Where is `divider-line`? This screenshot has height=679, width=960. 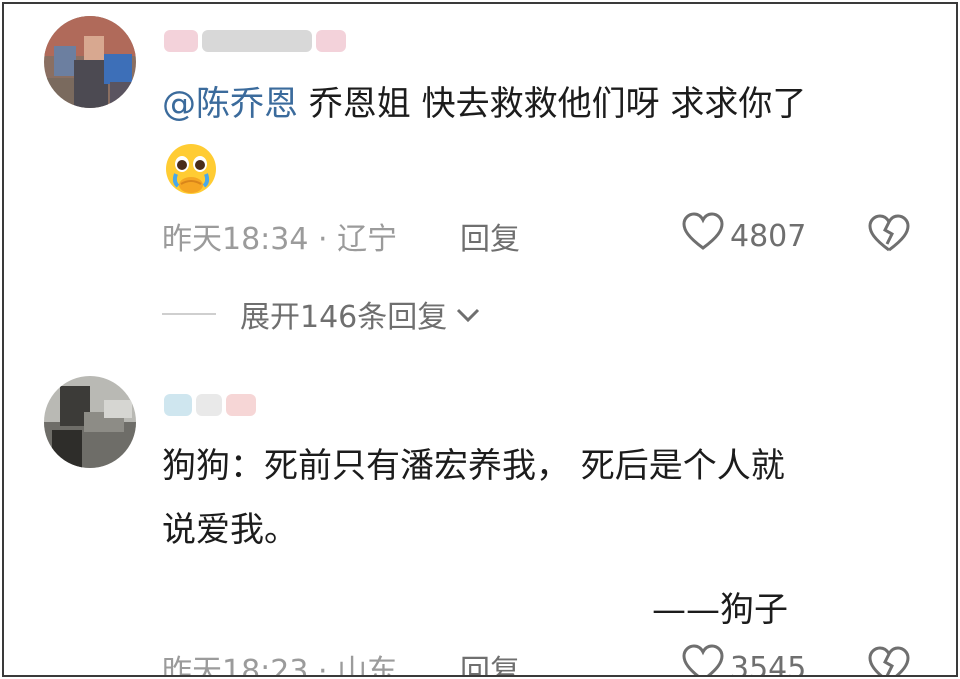
divider-line is located at coordinates (189, 314).